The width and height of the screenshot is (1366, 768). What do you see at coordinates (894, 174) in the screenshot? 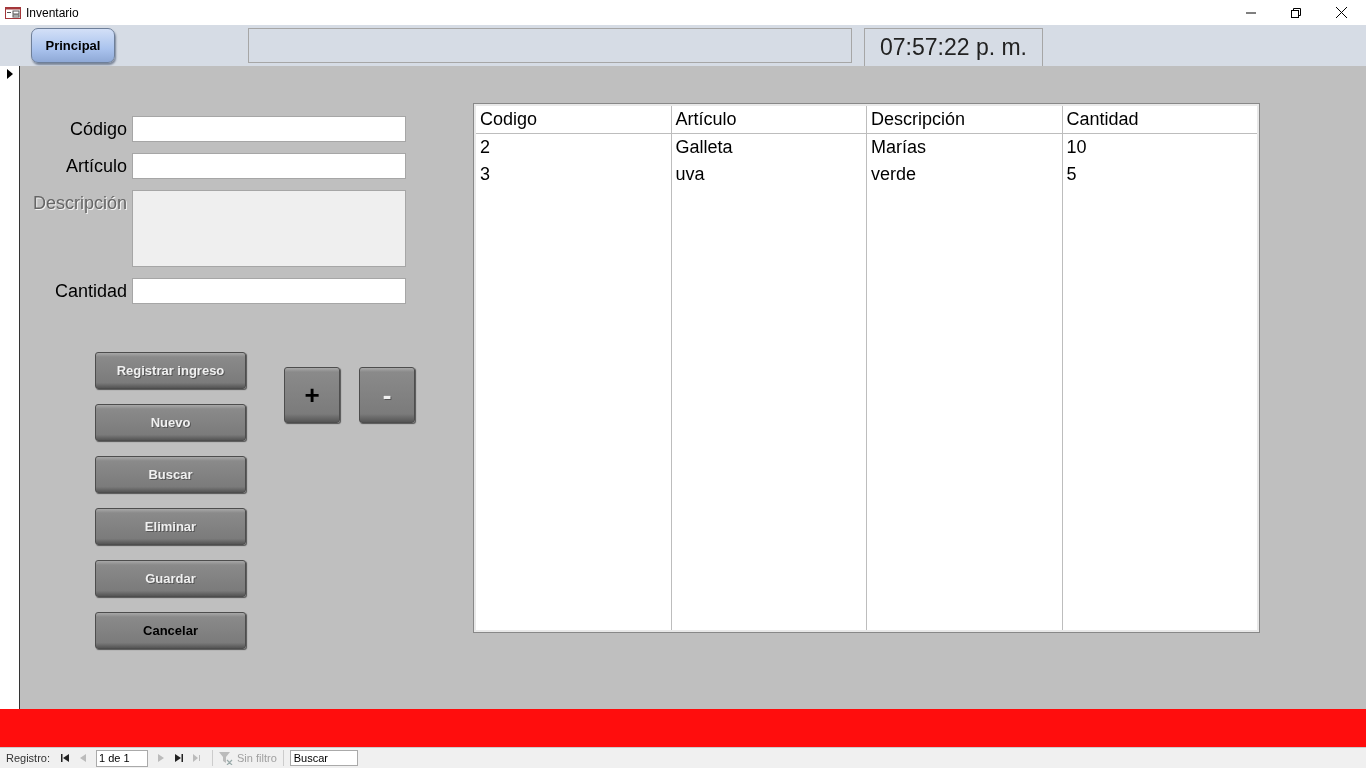
I see `table-cell-text: verde` at bounding box center [894, 174].